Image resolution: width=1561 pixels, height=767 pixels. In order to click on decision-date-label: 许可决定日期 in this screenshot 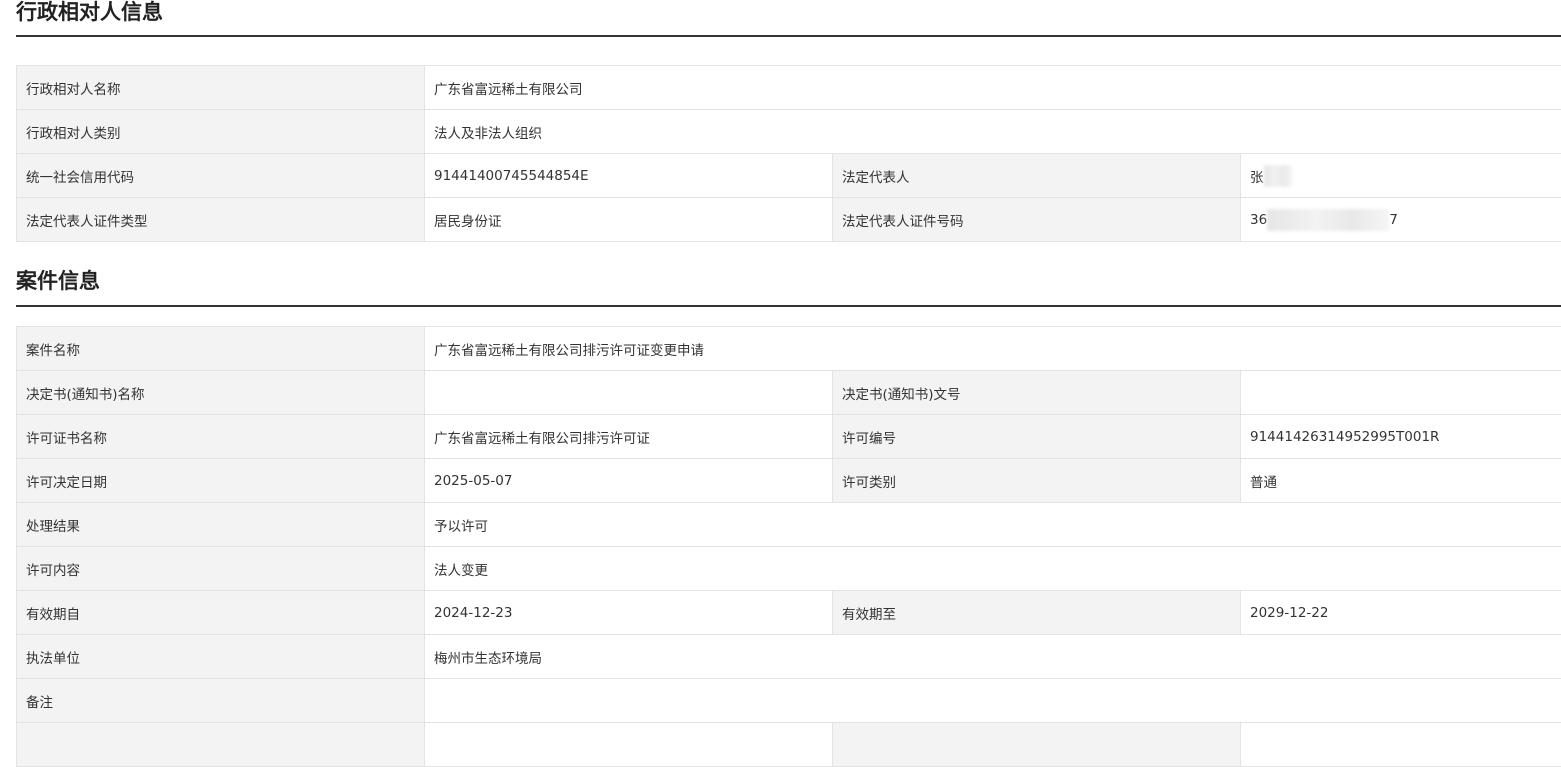, I will do `click(221, 481)`.